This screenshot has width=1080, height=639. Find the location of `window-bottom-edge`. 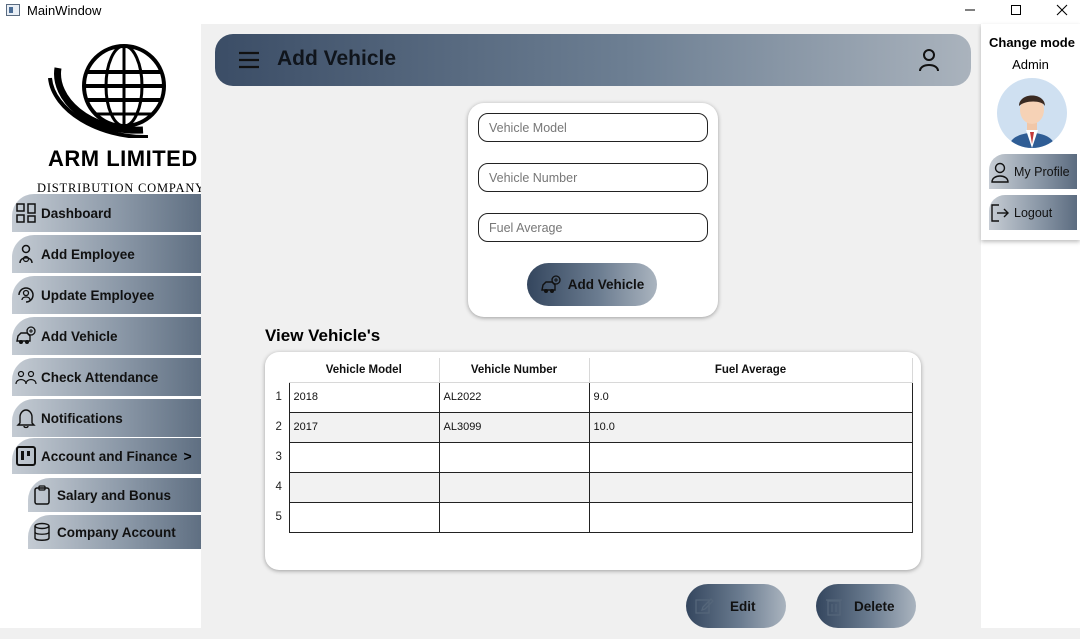

window-bottom-edge is located at coordinates (540, 633).